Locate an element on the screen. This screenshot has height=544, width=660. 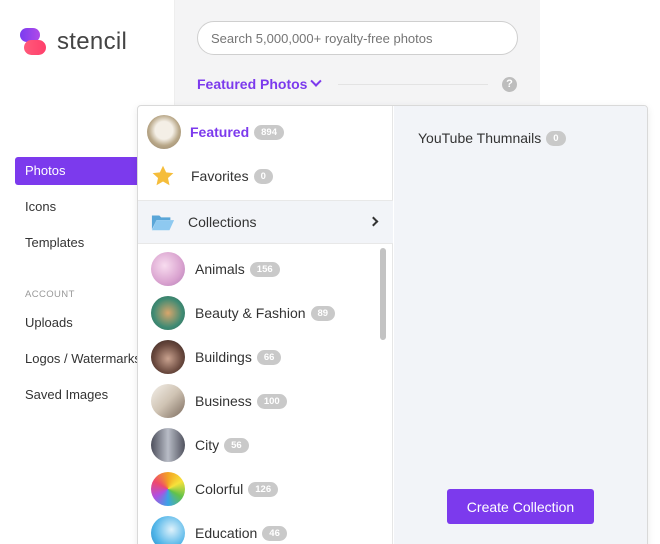
category-count-badge: 56 is located at coordinates (236, 445).